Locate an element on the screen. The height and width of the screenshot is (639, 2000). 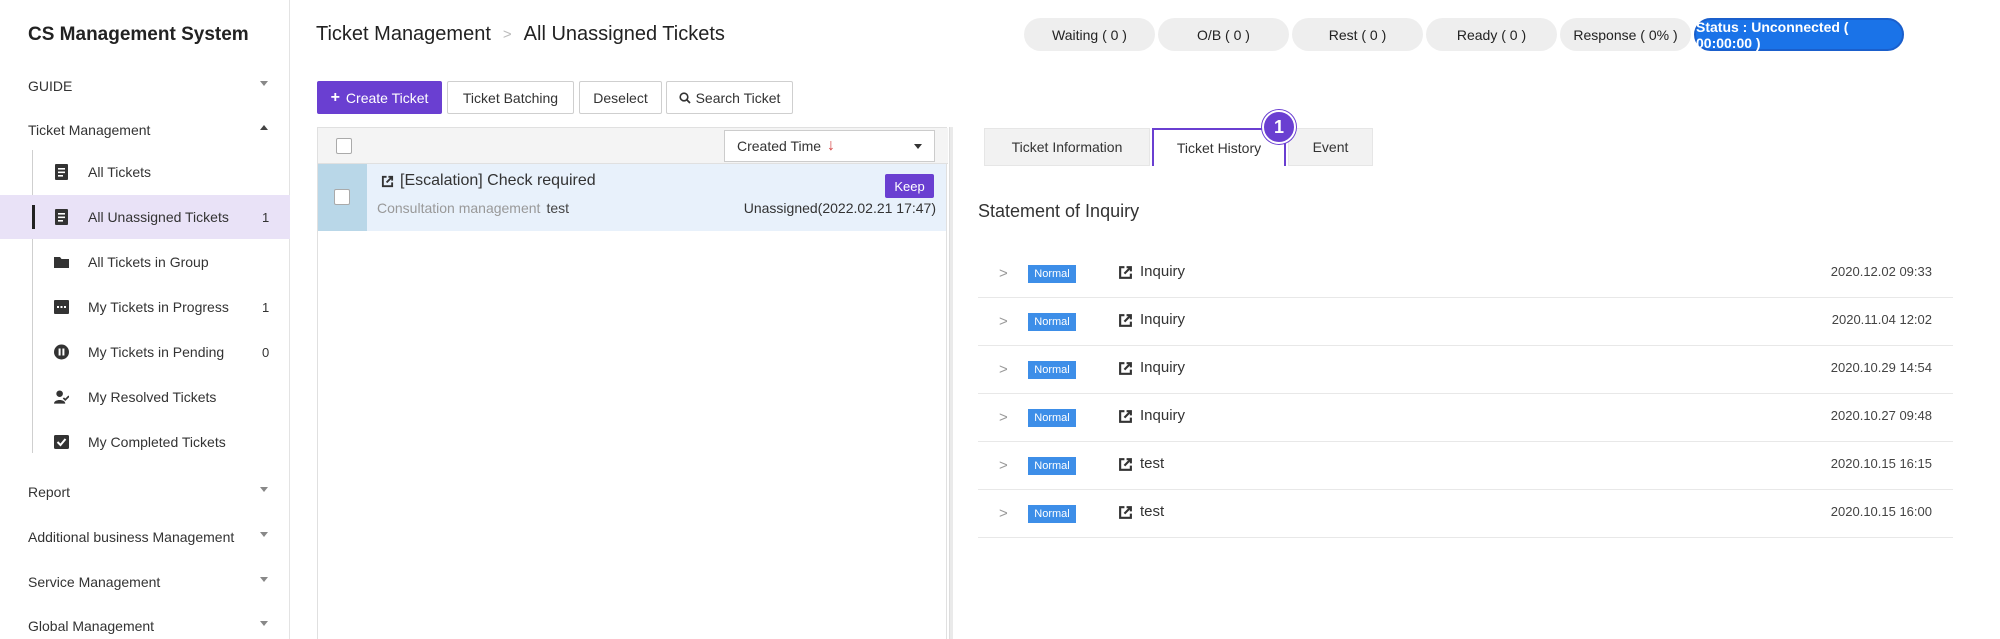
status-connection: Status : Unconnected ( 00:00:00 ) is located at coordinates (1799, 34).